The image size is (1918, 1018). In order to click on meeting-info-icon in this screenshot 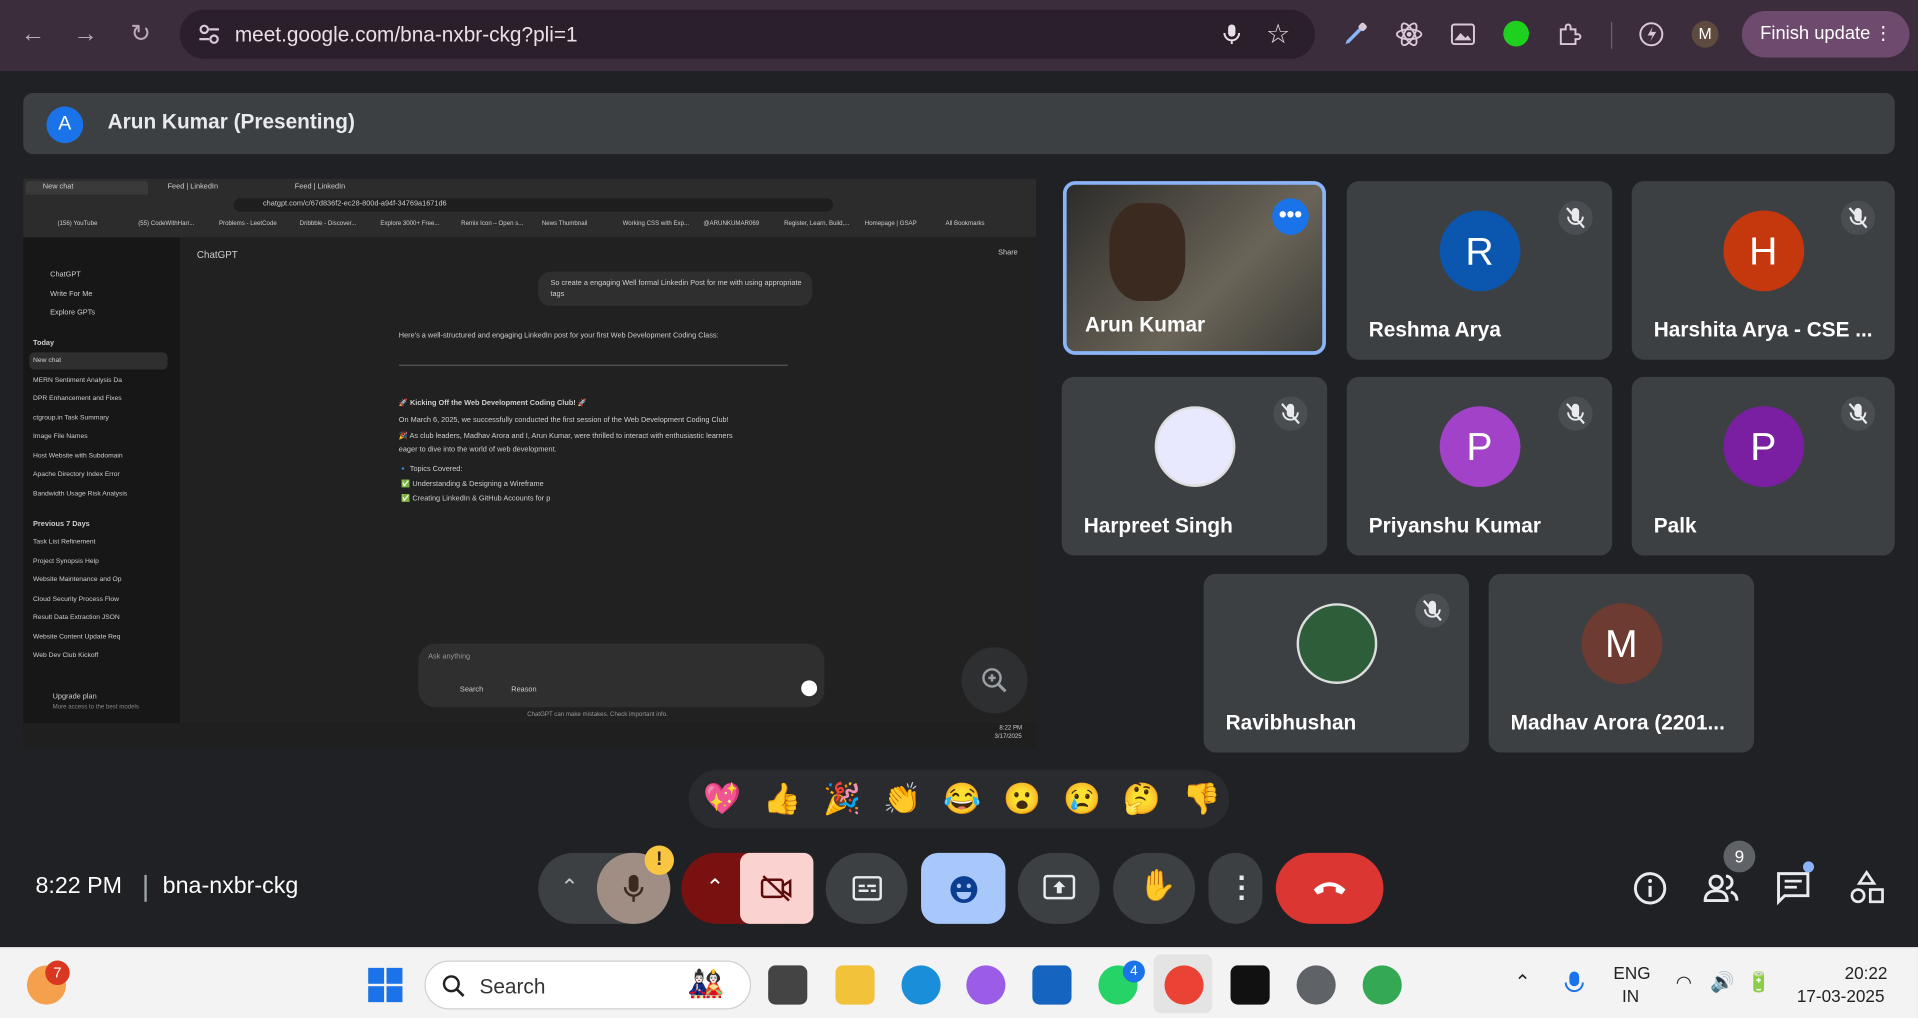, I will do `click(1650, 888)`.